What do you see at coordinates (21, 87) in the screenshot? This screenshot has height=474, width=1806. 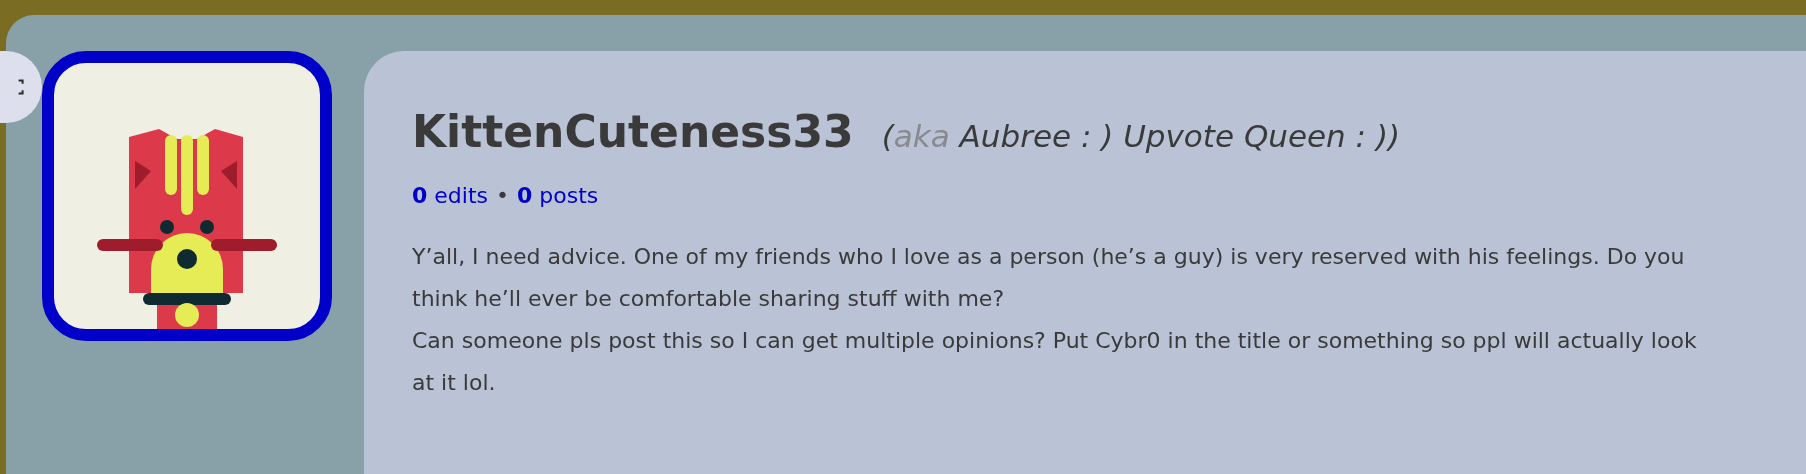 I see `expand-button` at bounding box center [21, 87].